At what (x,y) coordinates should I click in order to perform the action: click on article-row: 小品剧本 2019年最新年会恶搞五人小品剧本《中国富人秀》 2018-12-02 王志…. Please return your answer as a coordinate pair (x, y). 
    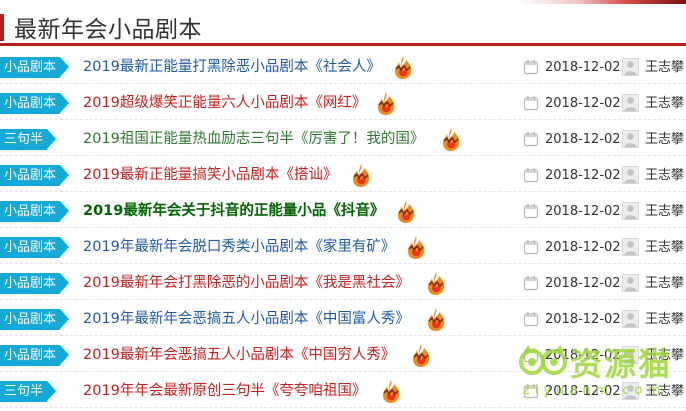
    Looking at the image, I should click on (343, 318).